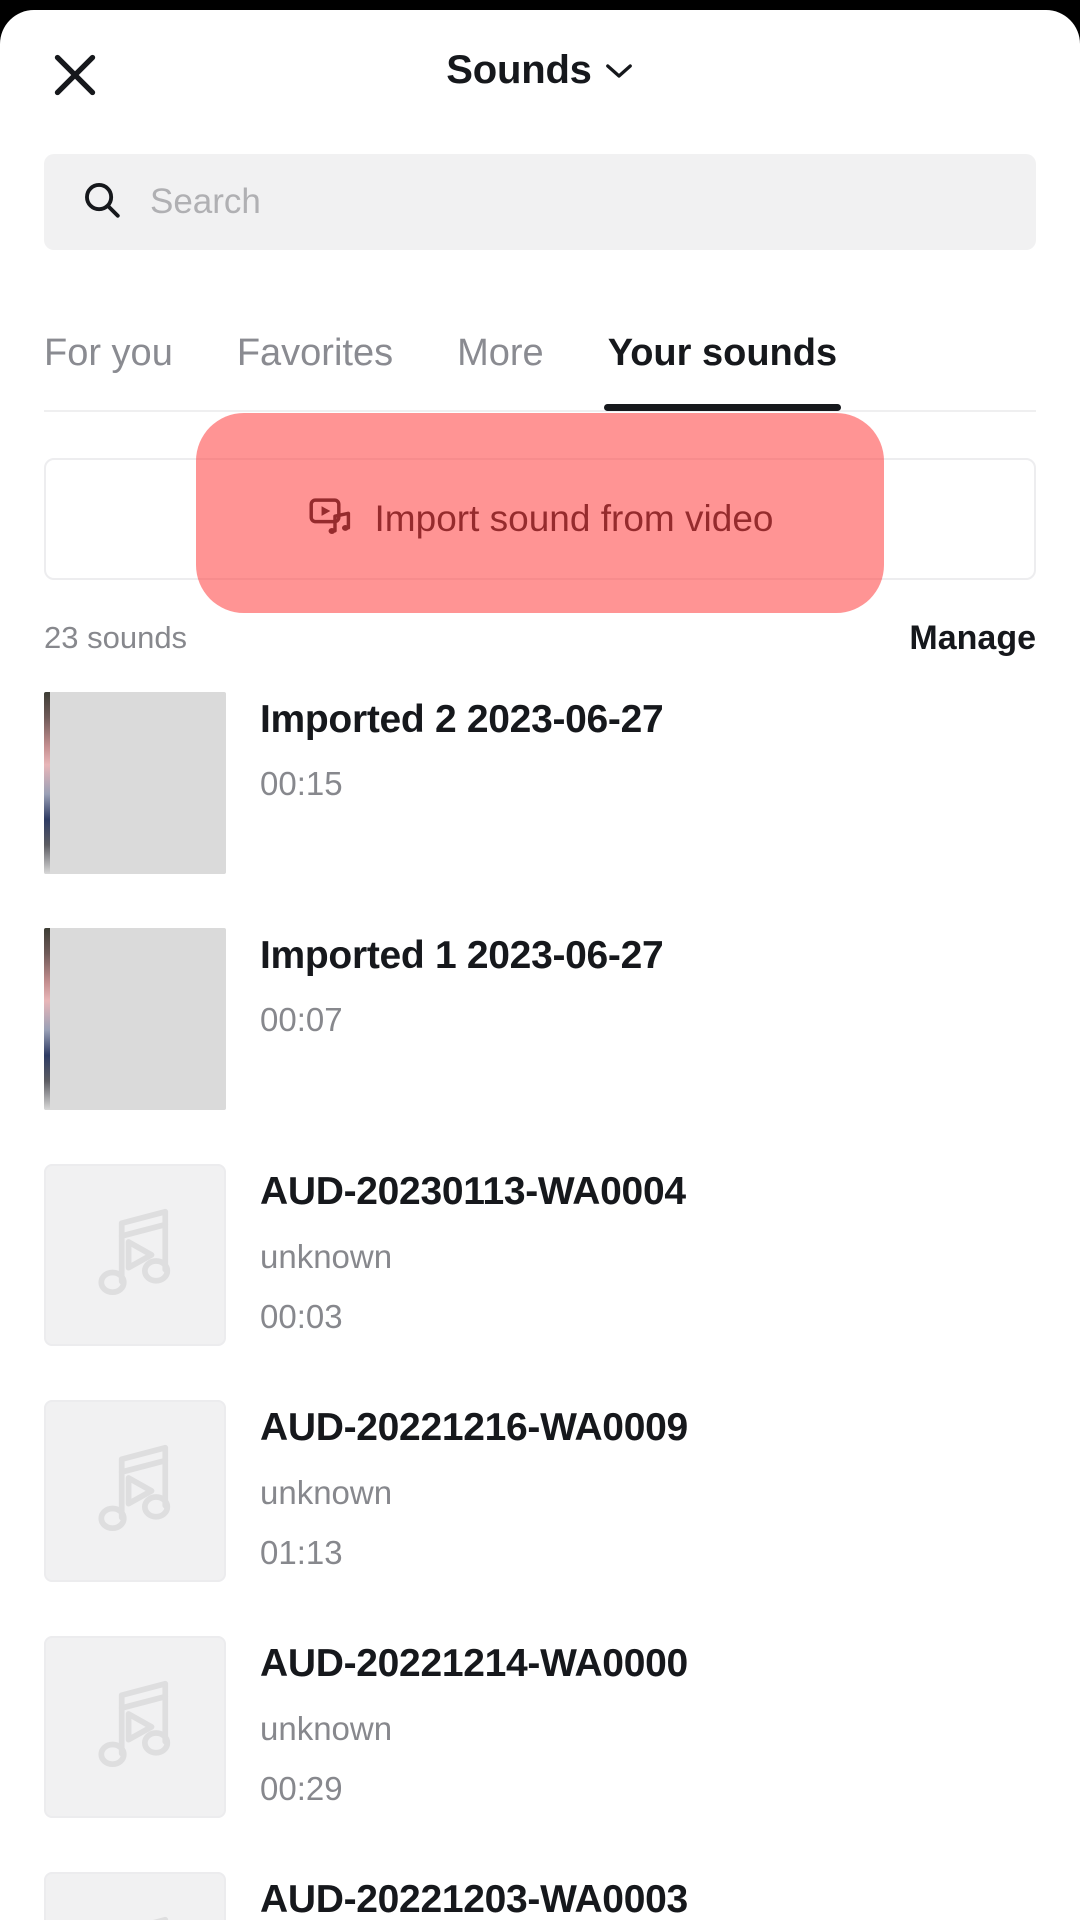 This screenshot has width=1080, height=1920. What do you see at coordinates (462, 978) in the screenshot?
I see `sound-info: Imported 1 2023-06-27 00:07` at bounding box center [462, 978].